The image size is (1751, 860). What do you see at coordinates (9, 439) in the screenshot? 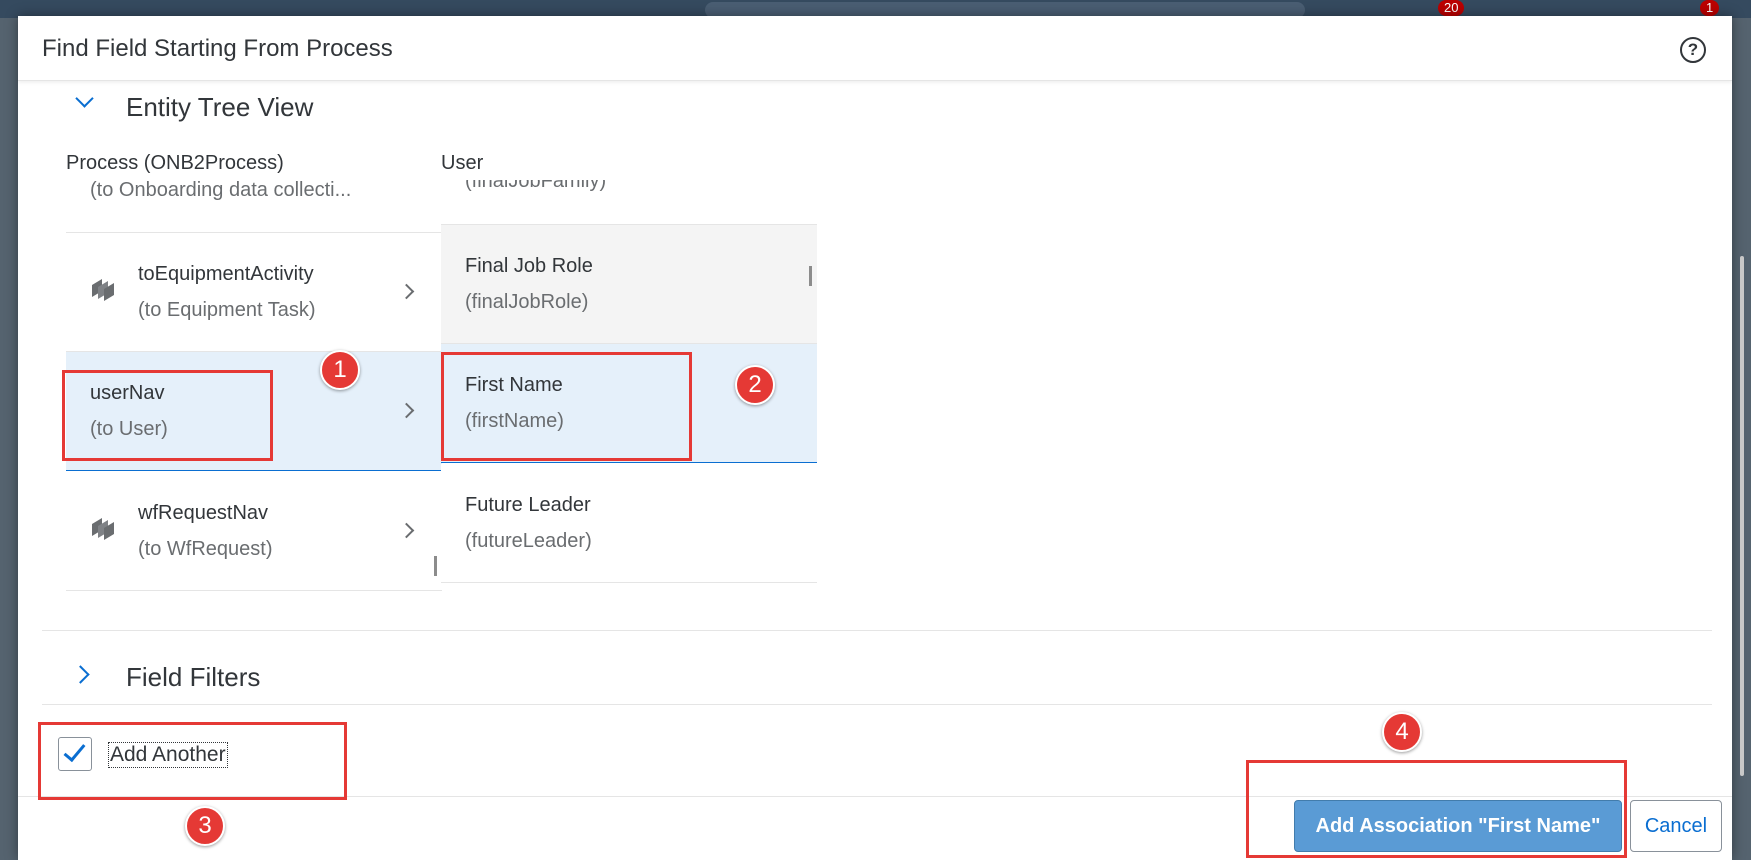
I see `background-left-panel` at bounding box center [9, 439].